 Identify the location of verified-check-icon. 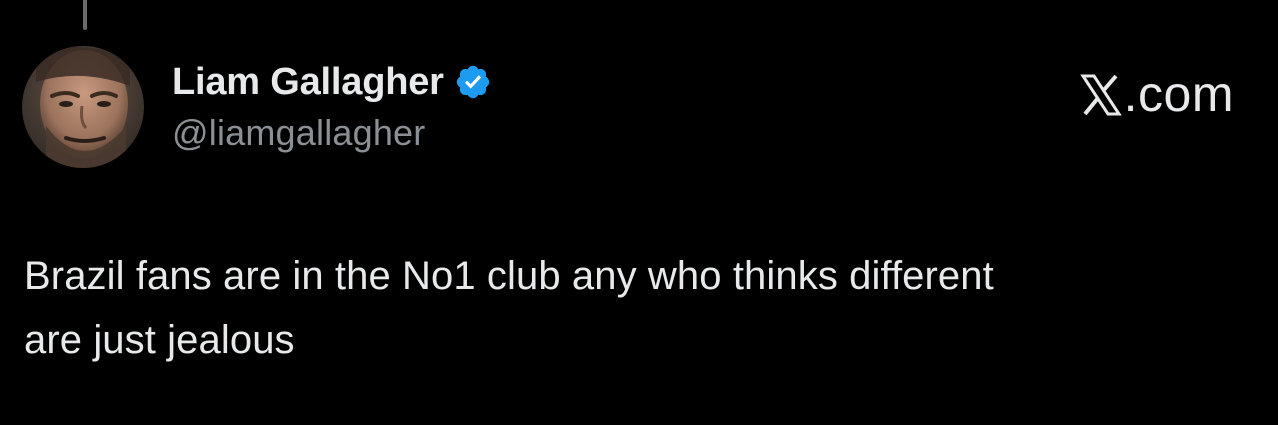
(473, 82).